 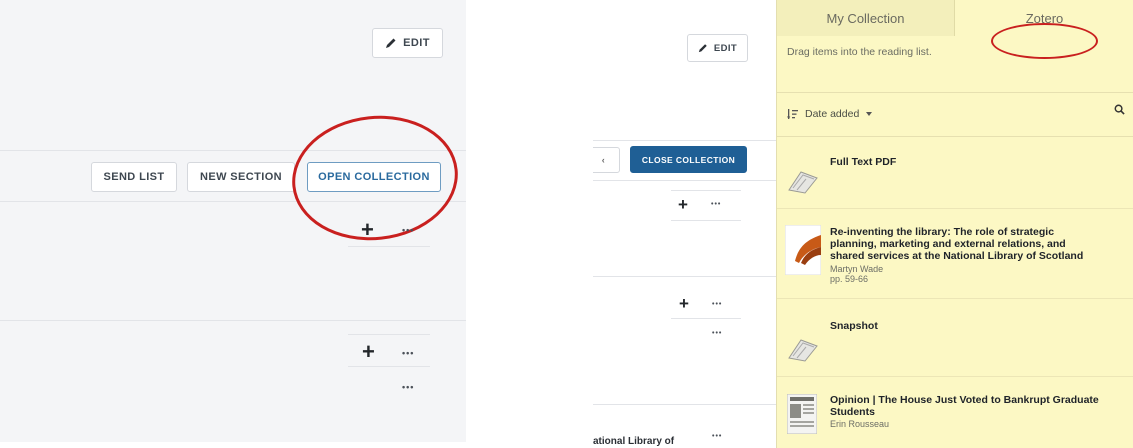 What do you see at coordinates (849, 279) in the screenshot?
I see `item-pages: pp. 59-66` at bounding box center [849, 279].